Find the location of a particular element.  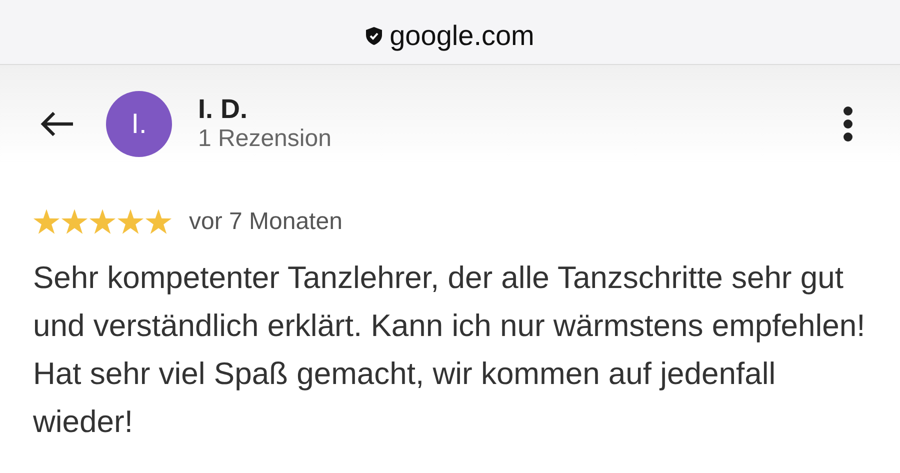

review-count: 1 Rezension is located at coordinates (265, 139).